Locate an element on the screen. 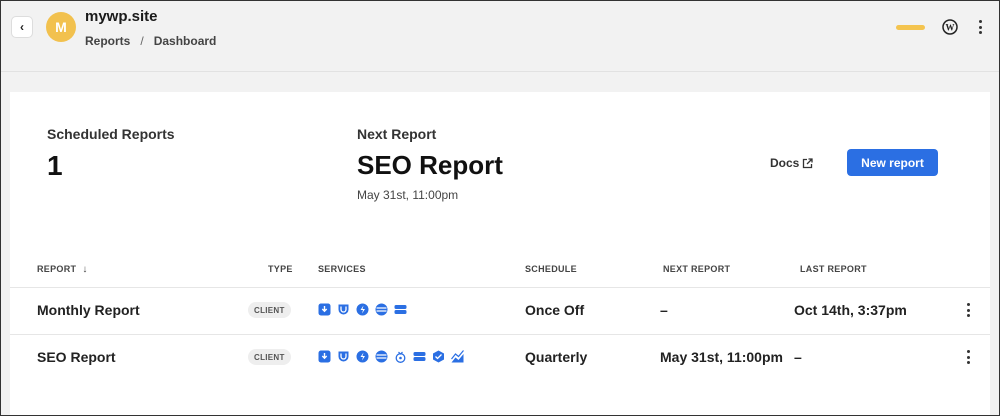  chevron-left-icon: ‹ is located at coordinates (22, 27).